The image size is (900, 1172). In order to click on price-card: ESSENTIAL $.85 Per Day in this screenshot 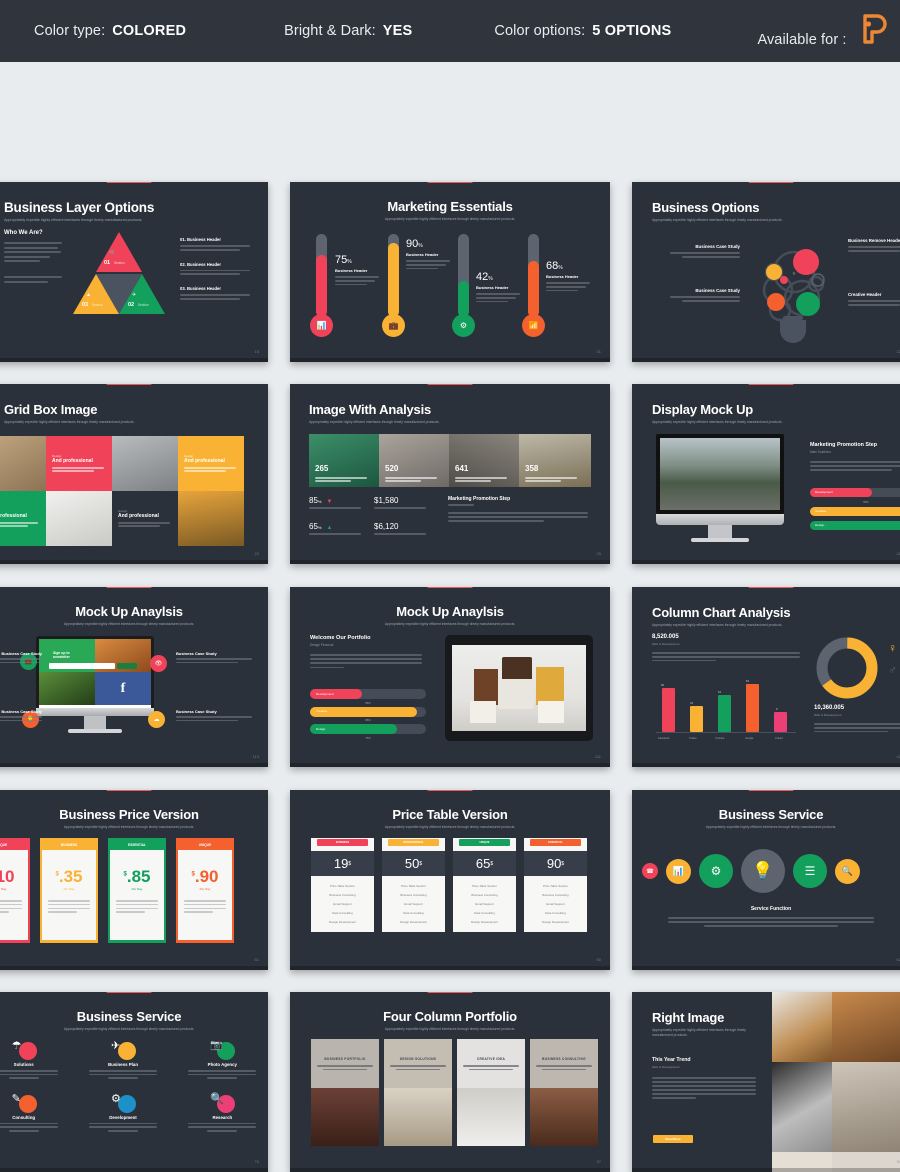, I will do `click(137, 890)`.